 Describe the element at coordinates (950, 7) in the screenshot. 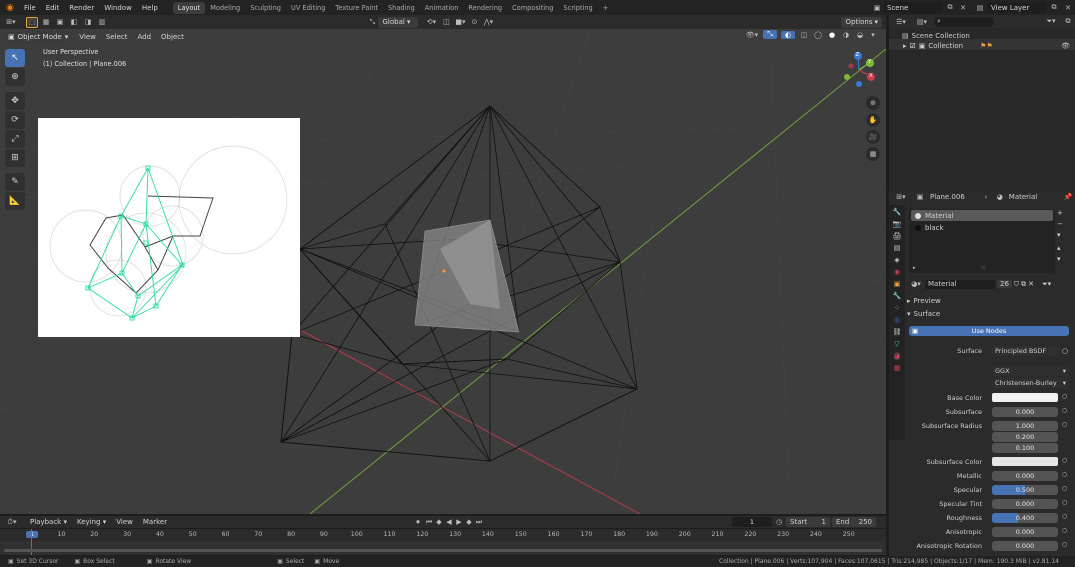

I see `new-scene-icon: ⧉` at that location.